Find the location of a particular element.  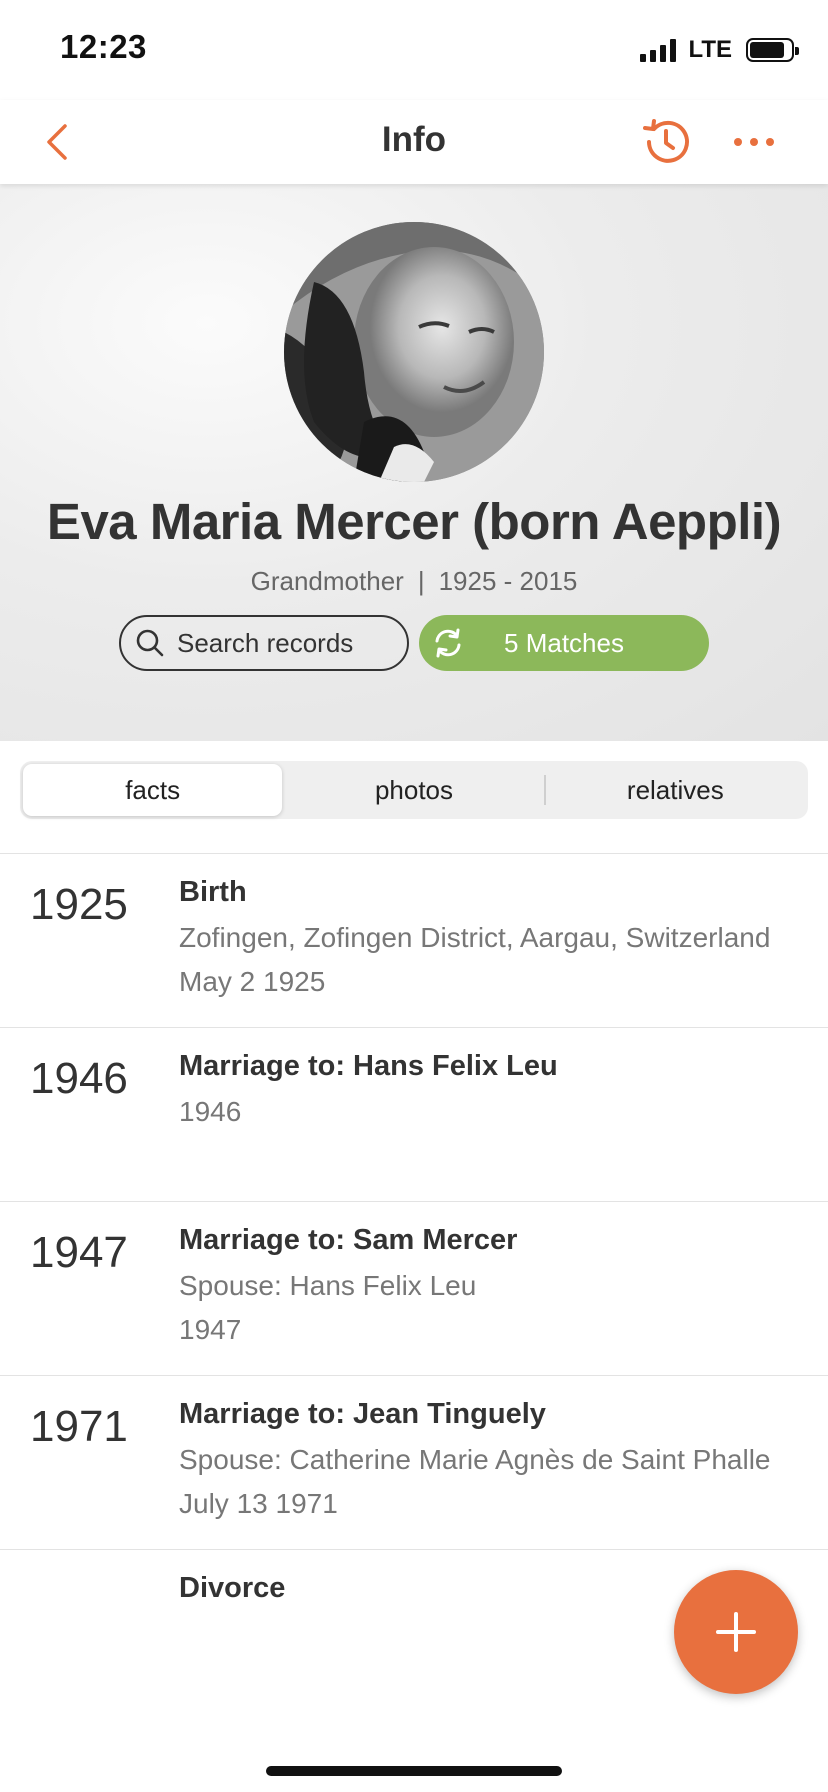

person-name: Eva Maria Mercer (born Aeppli) is located at coordinates (414, 521).